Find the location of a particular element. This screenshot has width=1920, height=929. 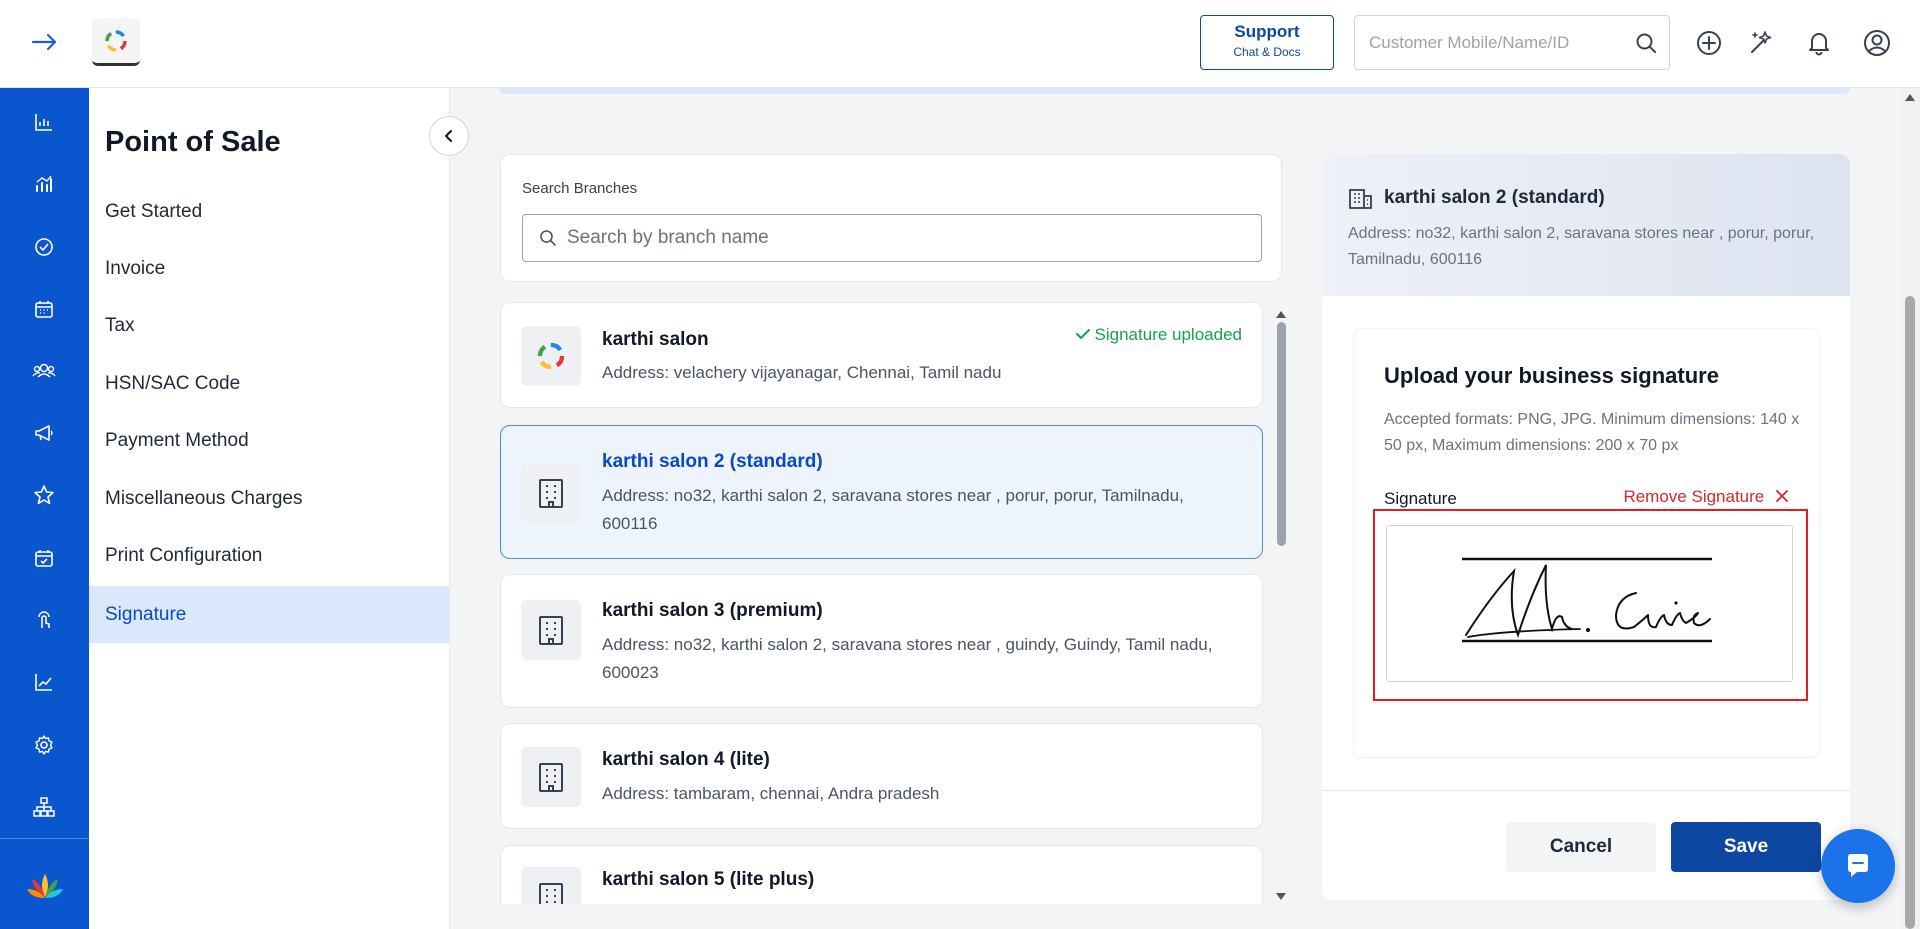

support-subtitle: Chat & Docs is located at coordinates (1267, 52).